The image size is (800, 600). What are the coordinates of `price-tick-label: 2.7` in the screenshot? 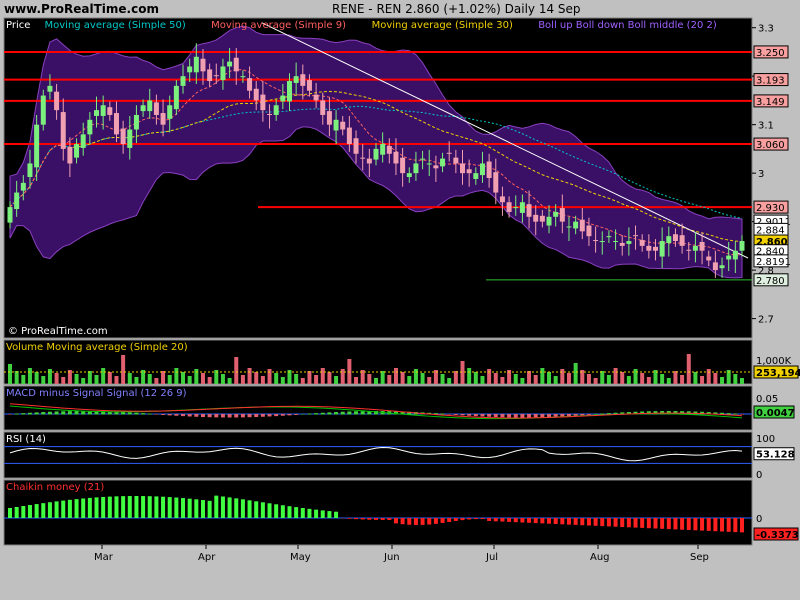 It's located at (766, 320).